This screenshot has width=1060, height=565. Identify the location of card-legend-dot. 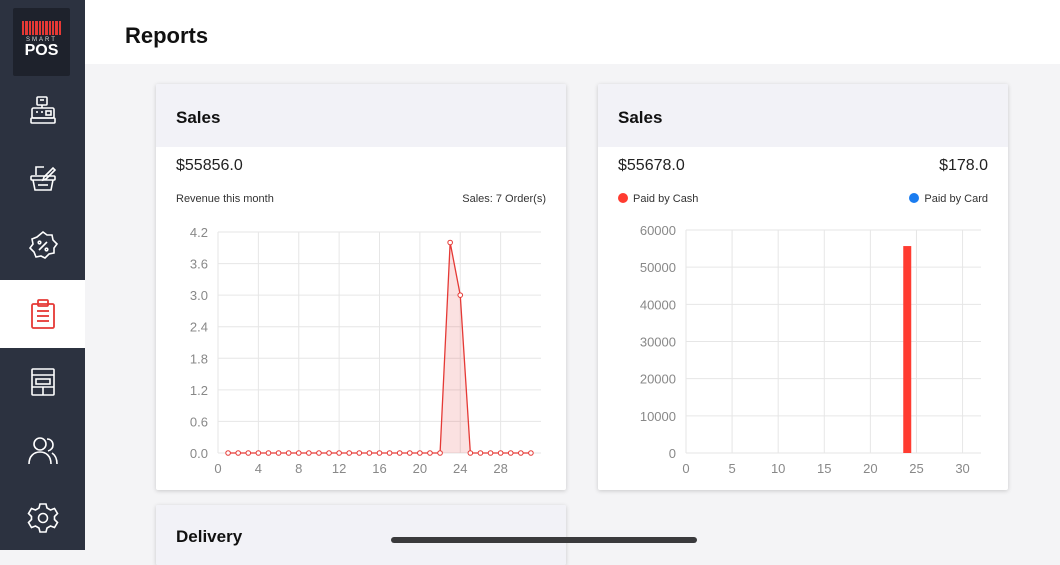
(914, 198).